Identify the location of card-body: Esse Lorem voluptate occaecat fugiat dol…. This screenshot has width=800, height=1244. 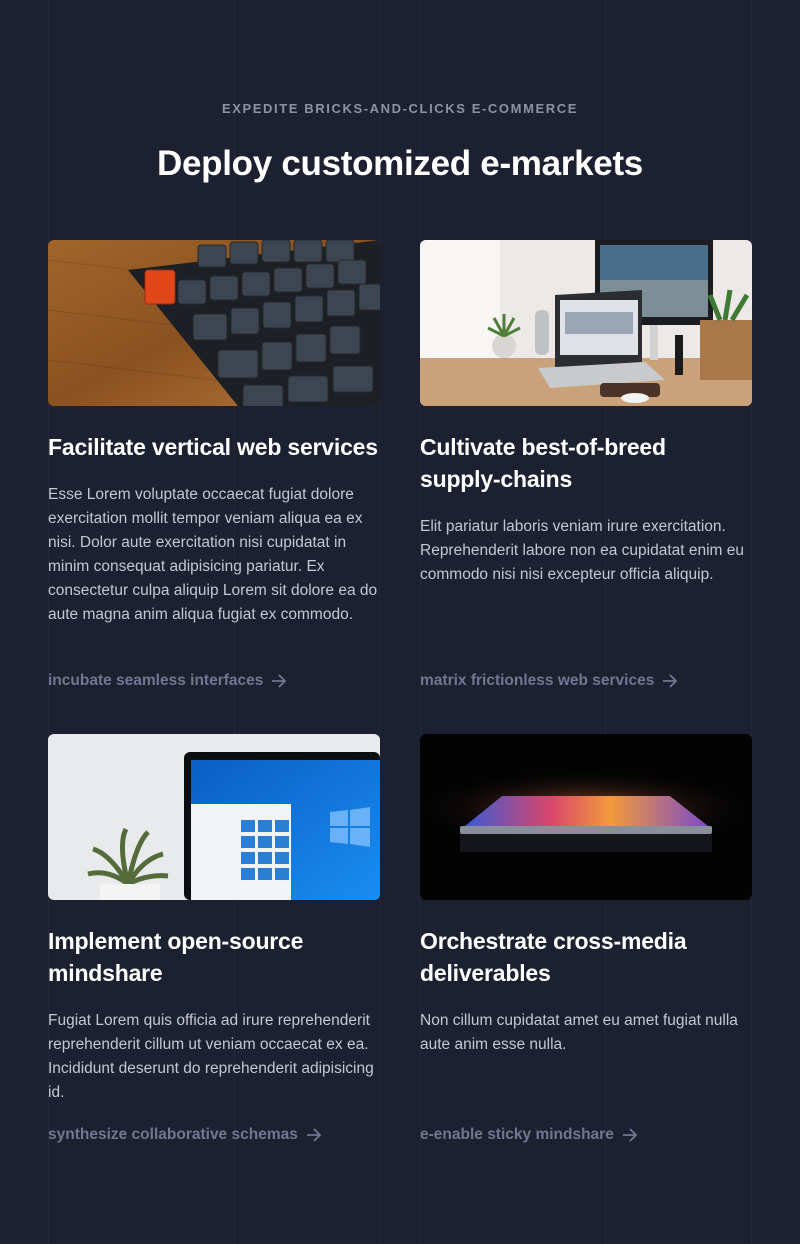
(213, 554).